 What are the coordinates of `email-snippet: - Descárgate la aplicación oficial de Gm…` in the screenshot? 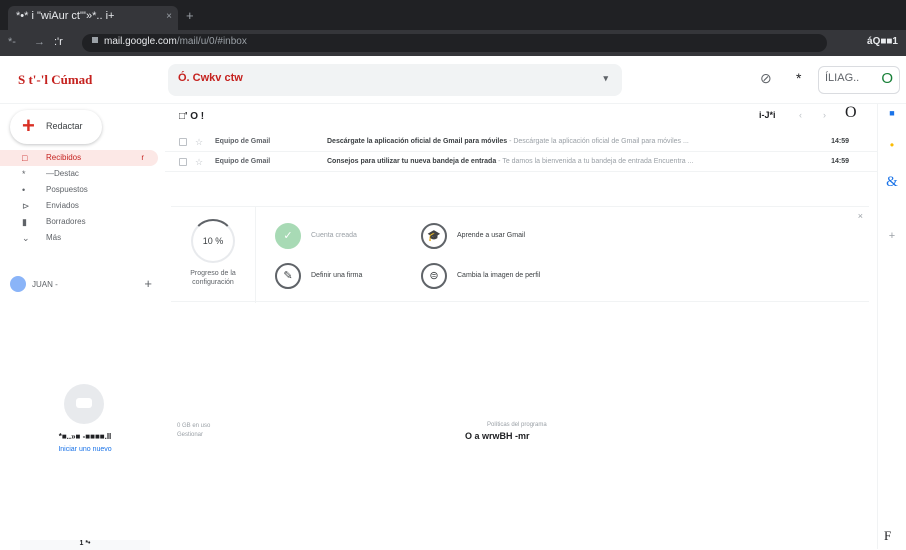 It's located at (598, 141).